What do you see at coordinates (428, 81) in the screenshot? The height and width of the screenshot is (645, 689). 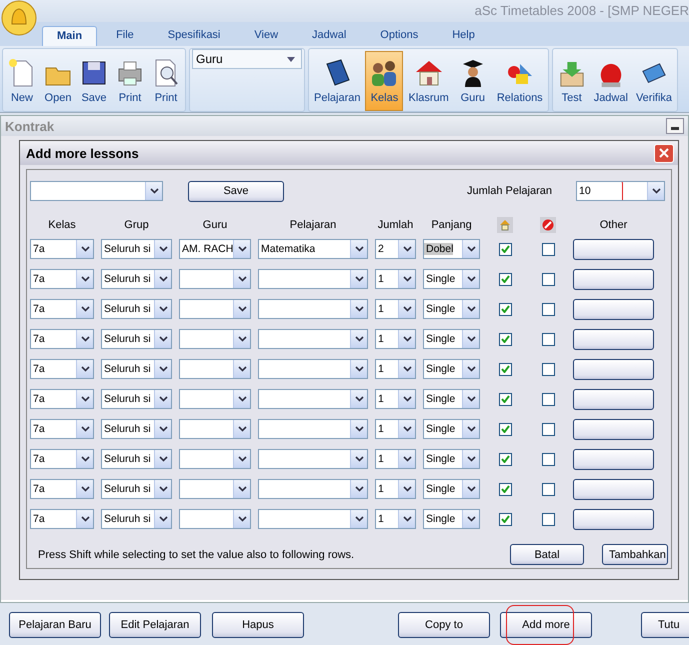 I see `ribbon-button: Klasrum` at bounding box center [428, 81].